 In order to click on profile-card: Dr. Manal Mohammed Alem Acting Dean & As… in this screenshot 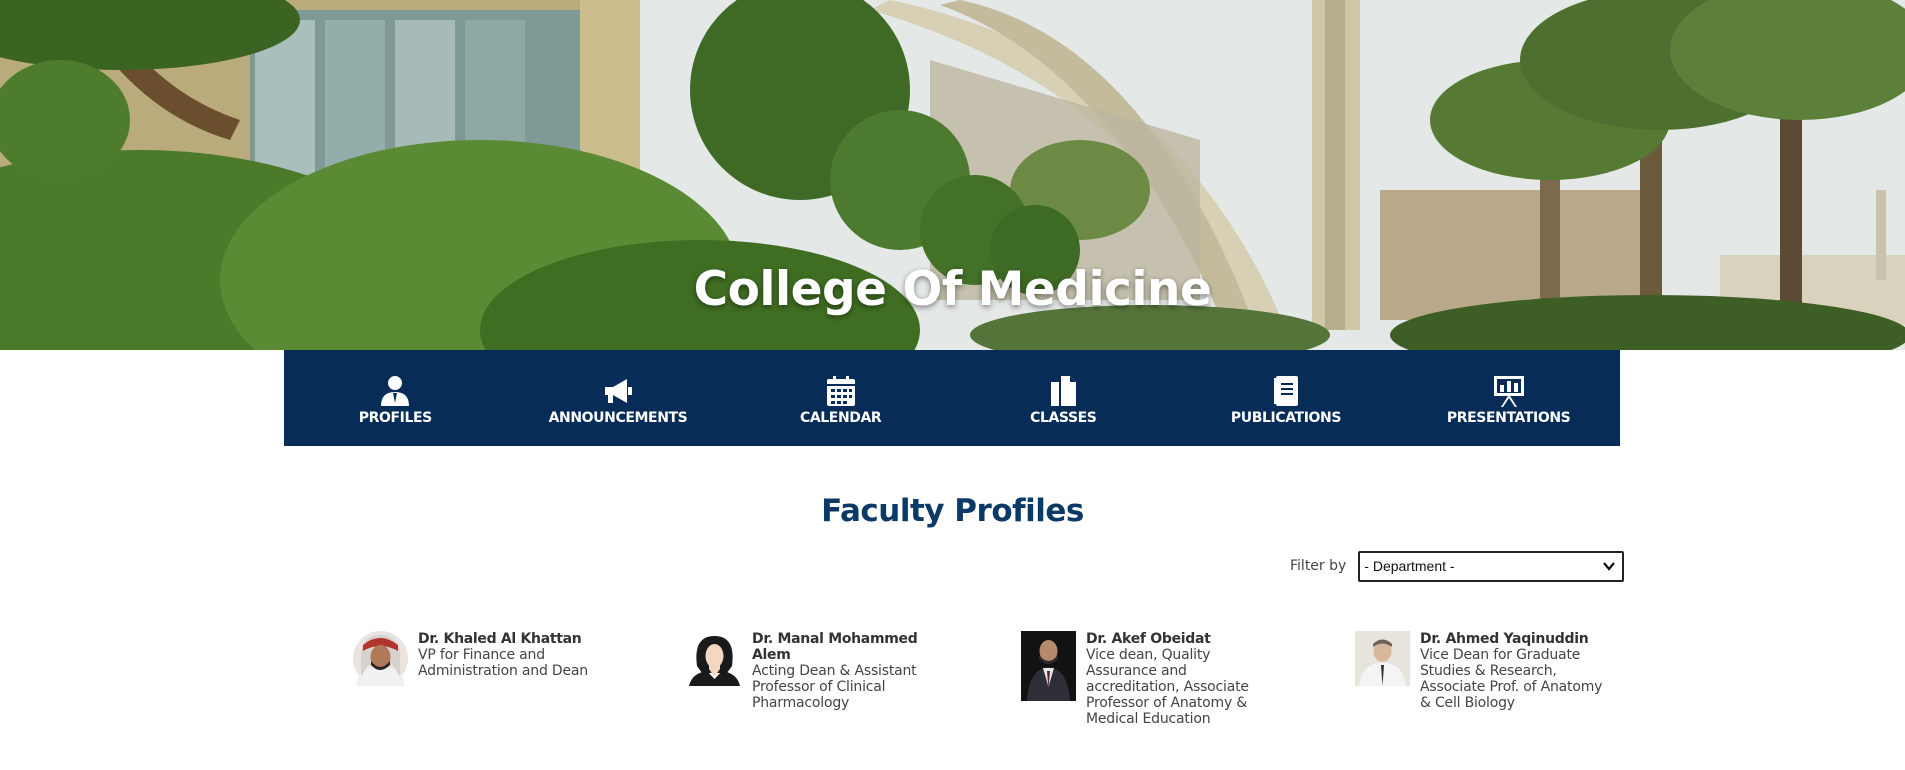, I will do `click(814, 671)`.